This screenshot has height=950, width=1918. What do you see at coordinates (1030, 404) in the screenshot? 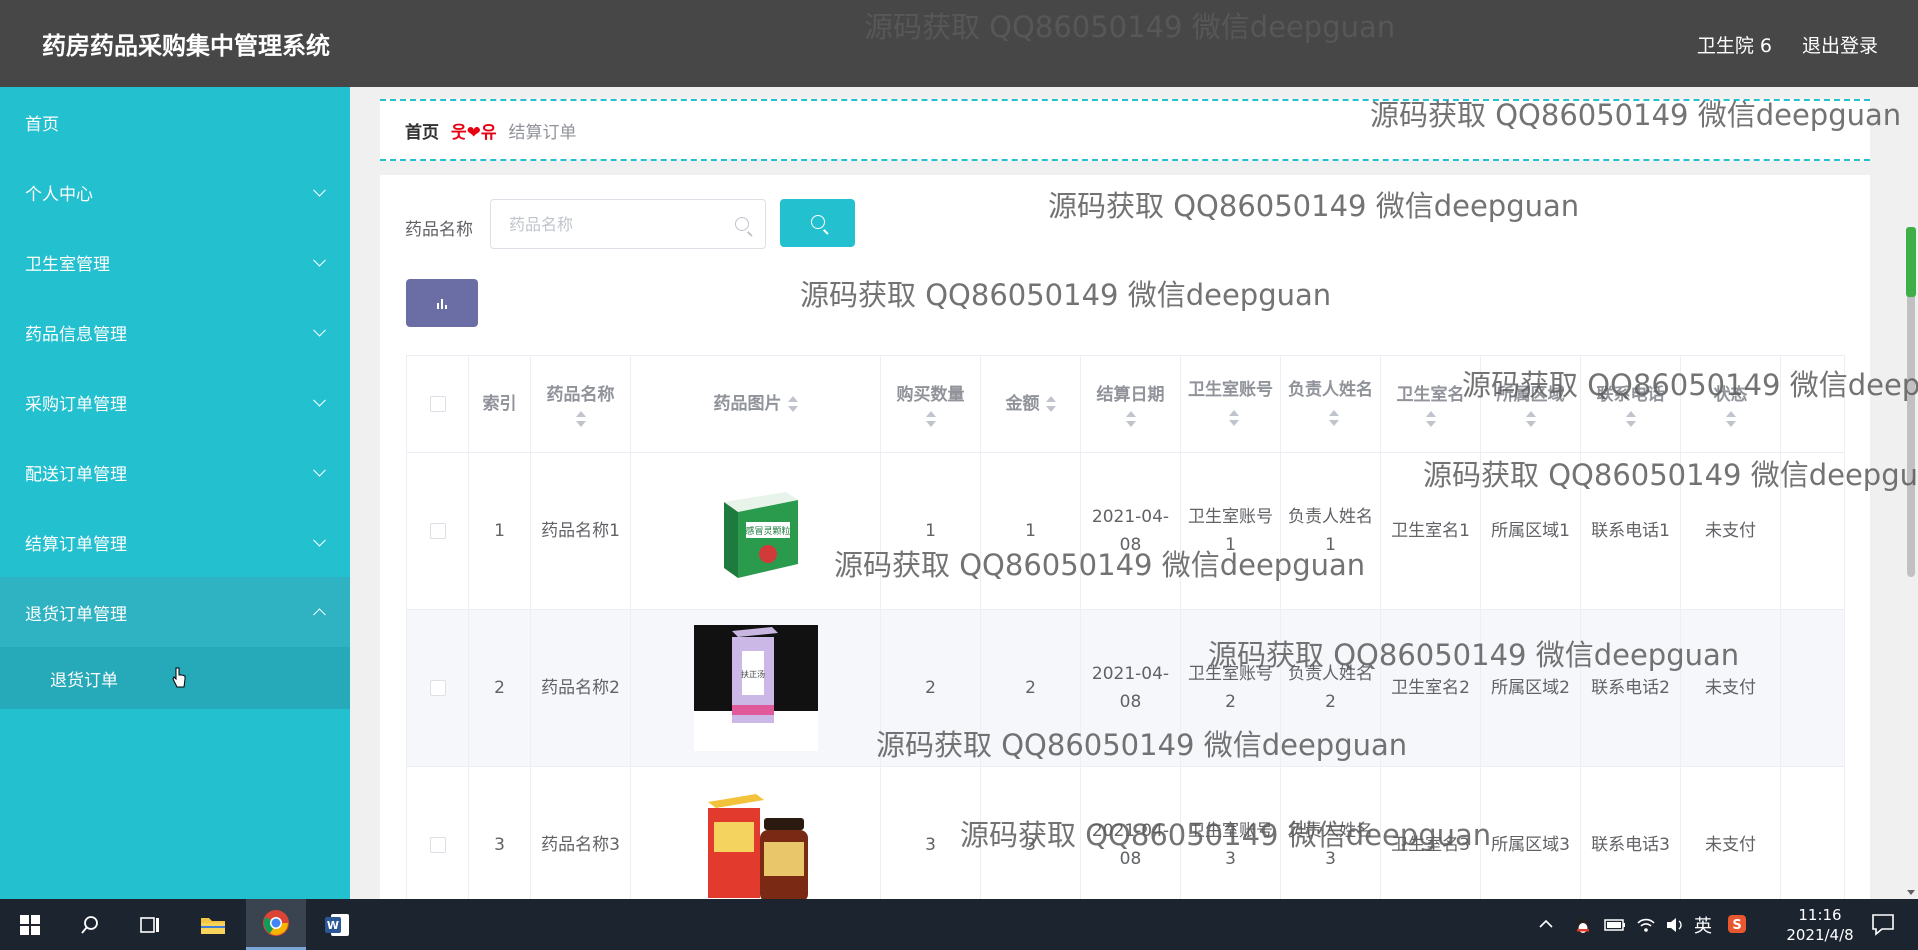
I see `column-header-amount: 金额` at bounding box center [1030, 404].